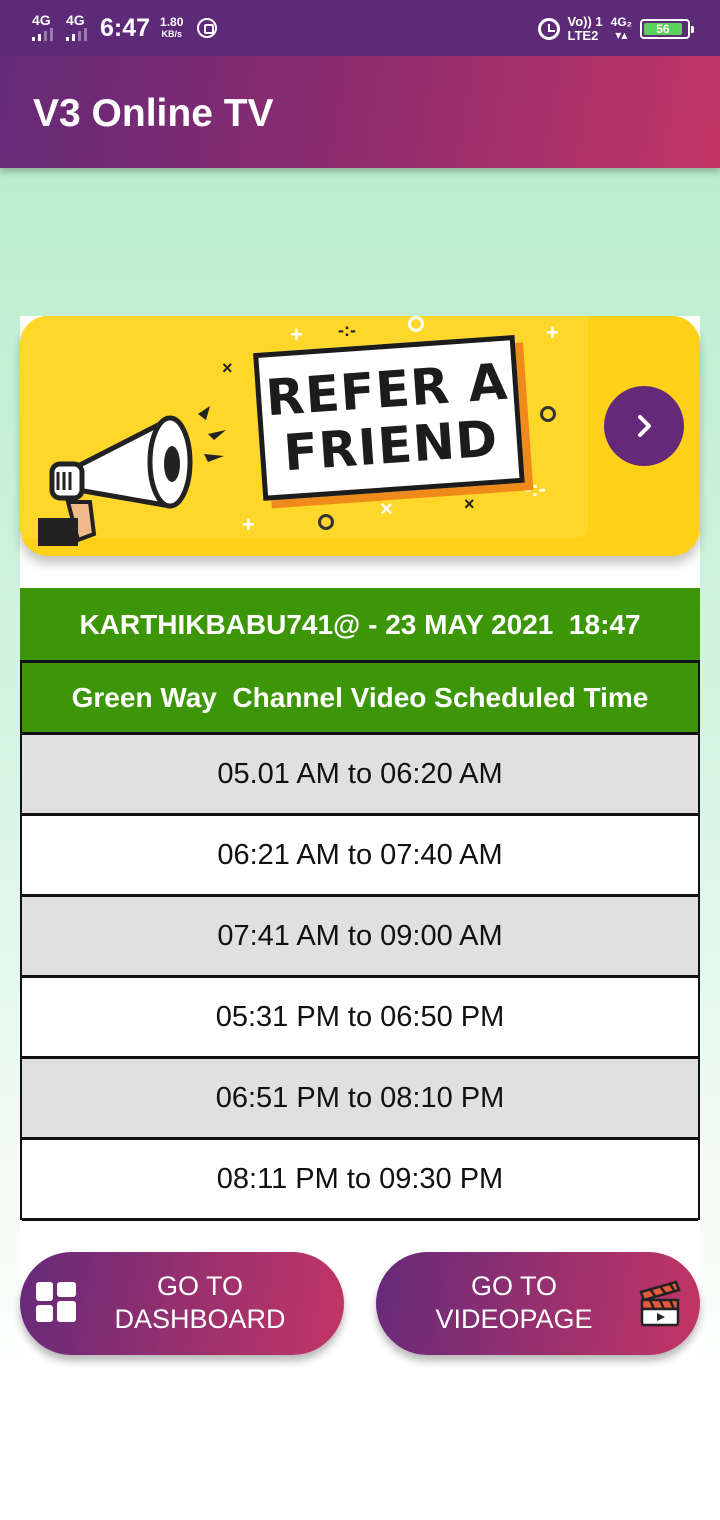  Describe the element at coordinates (360, 1180) in the screenshot. I see `schedule-slot: 08:11 PM to 09:30 PM` at that location.